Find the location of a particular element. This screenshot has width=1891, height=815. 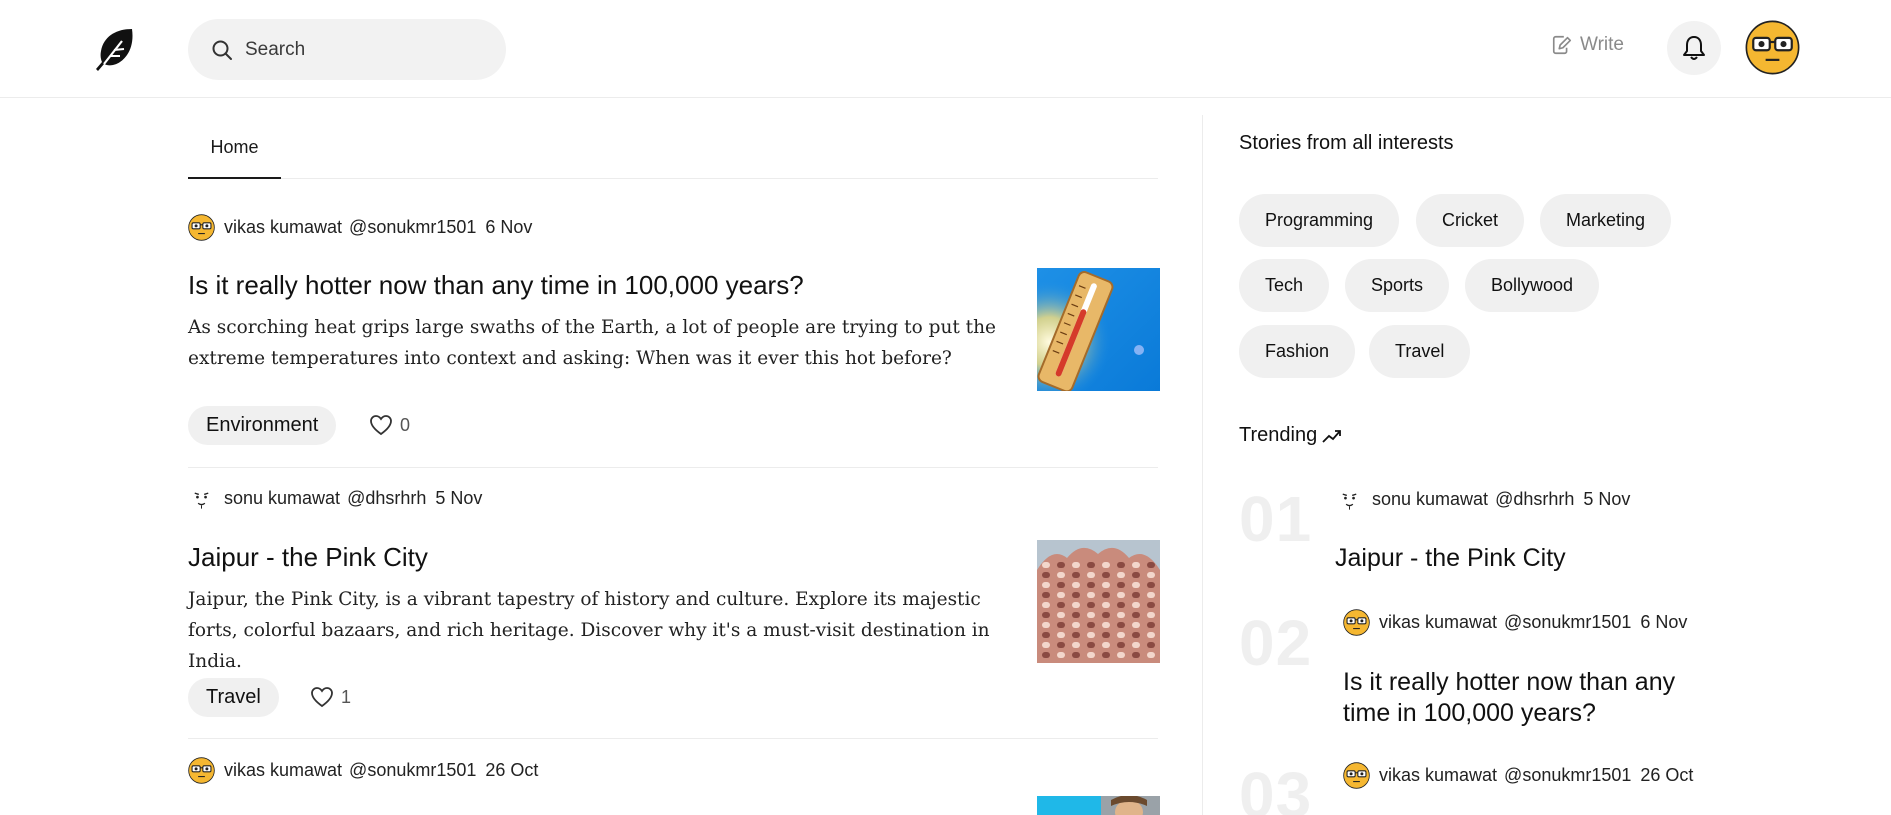

notifications-button is located at coordinates (1694, 48).